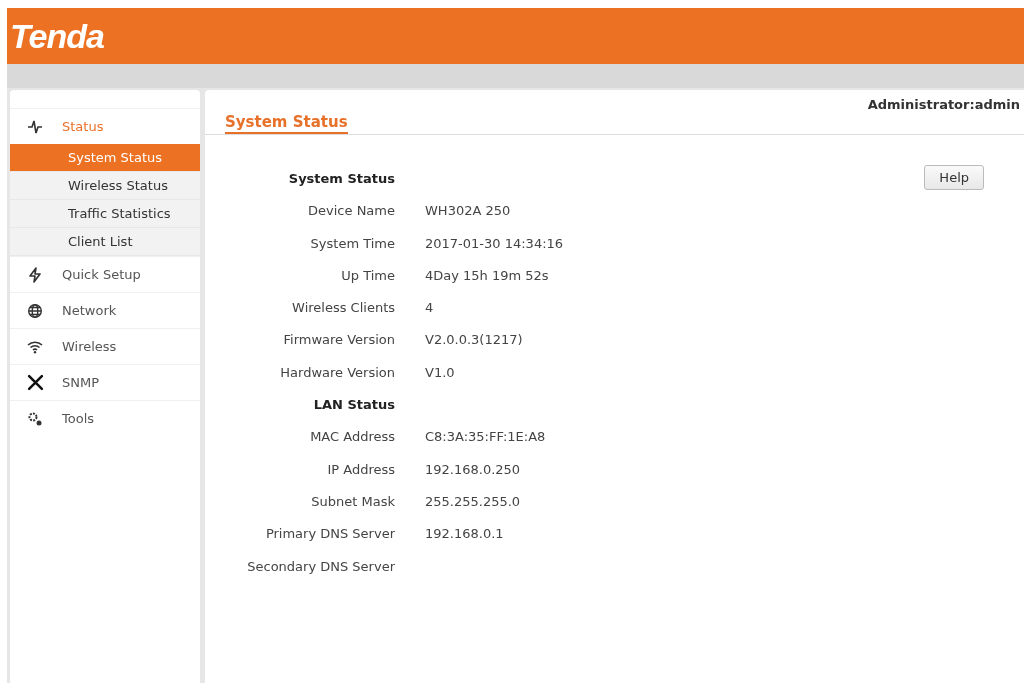 The image size is (1024, 691). What do you see at coordinates (320, 566) in the screenshot?
I see `field-label: Secondary DNS Server` at bounding box center [320, 566].